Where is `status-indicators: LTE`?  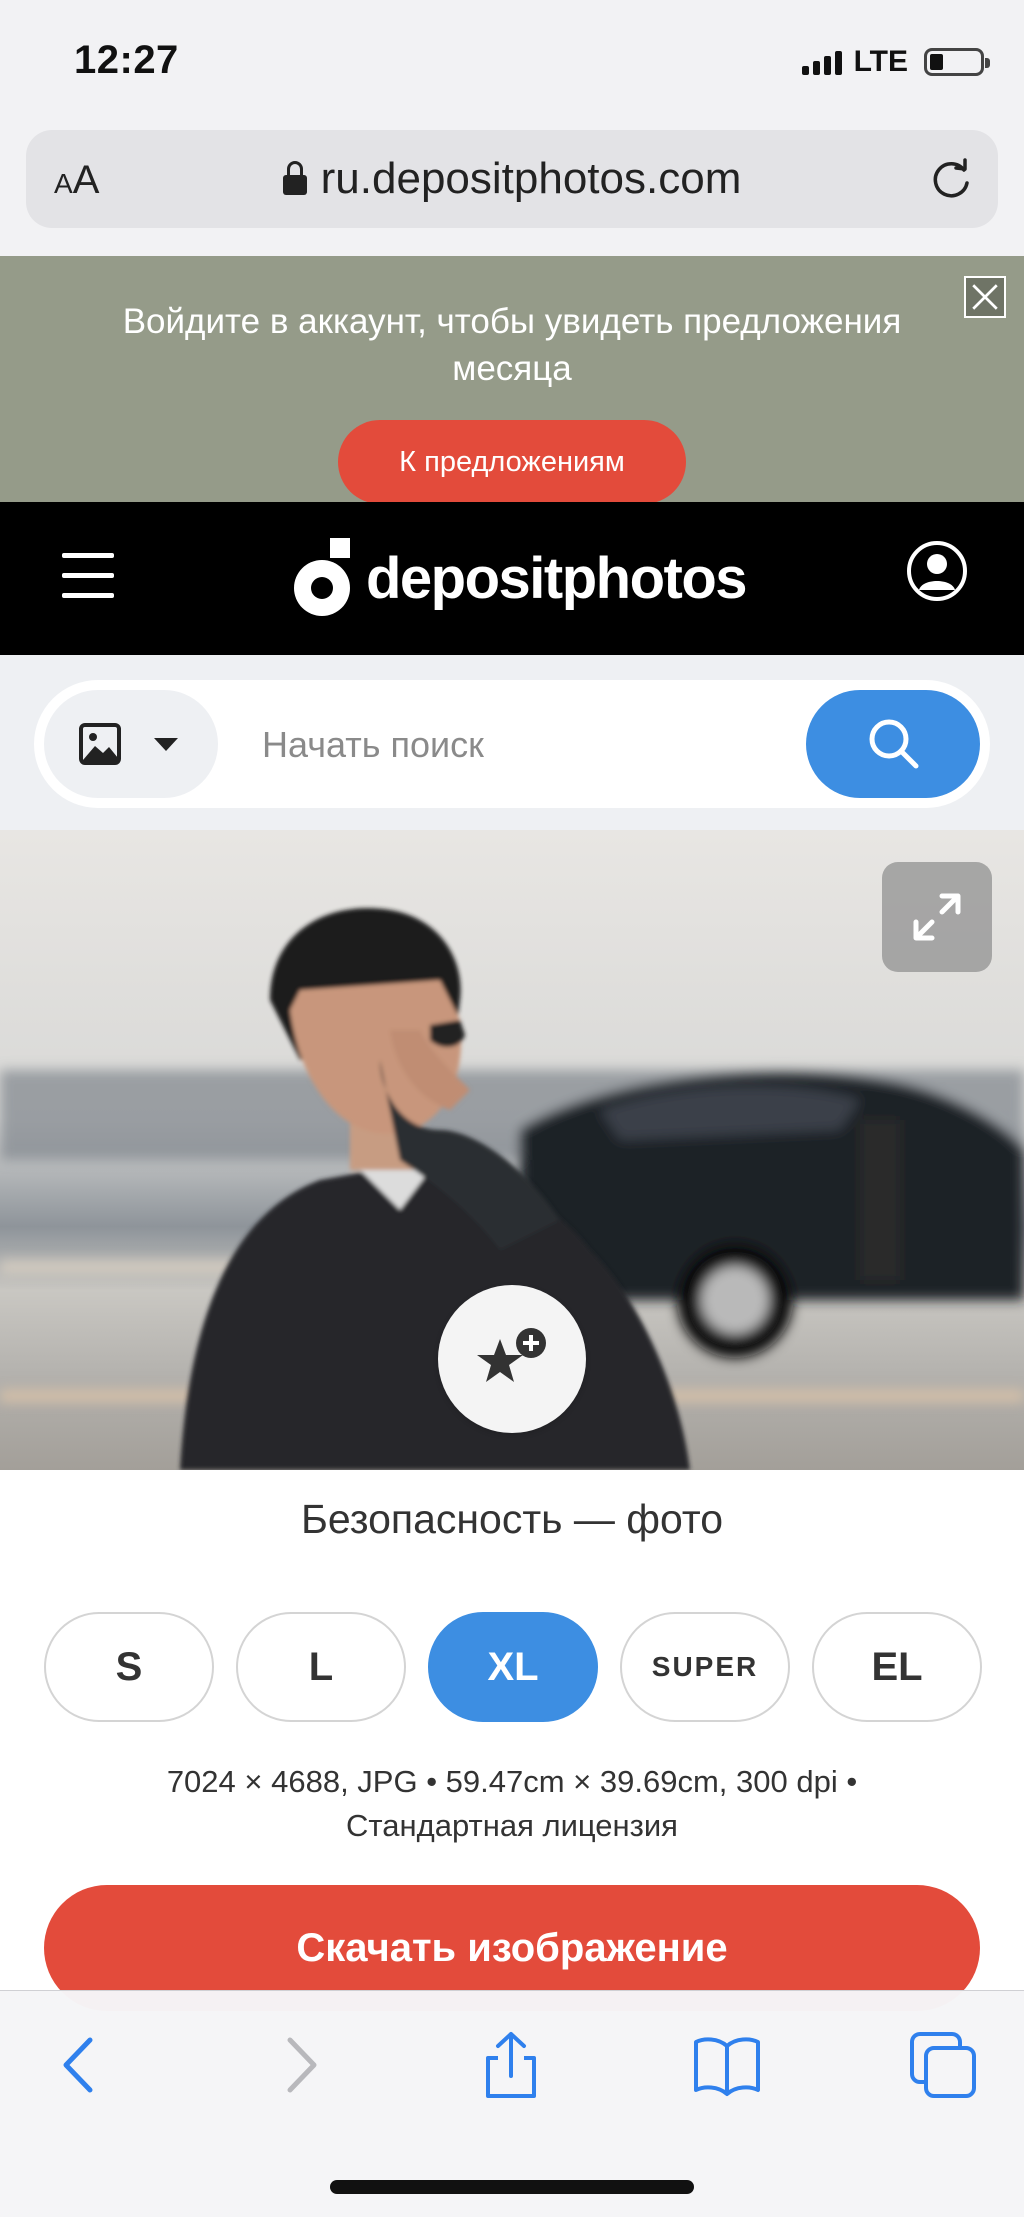
status-indicators: LTE is located at coordinates (895, 62).